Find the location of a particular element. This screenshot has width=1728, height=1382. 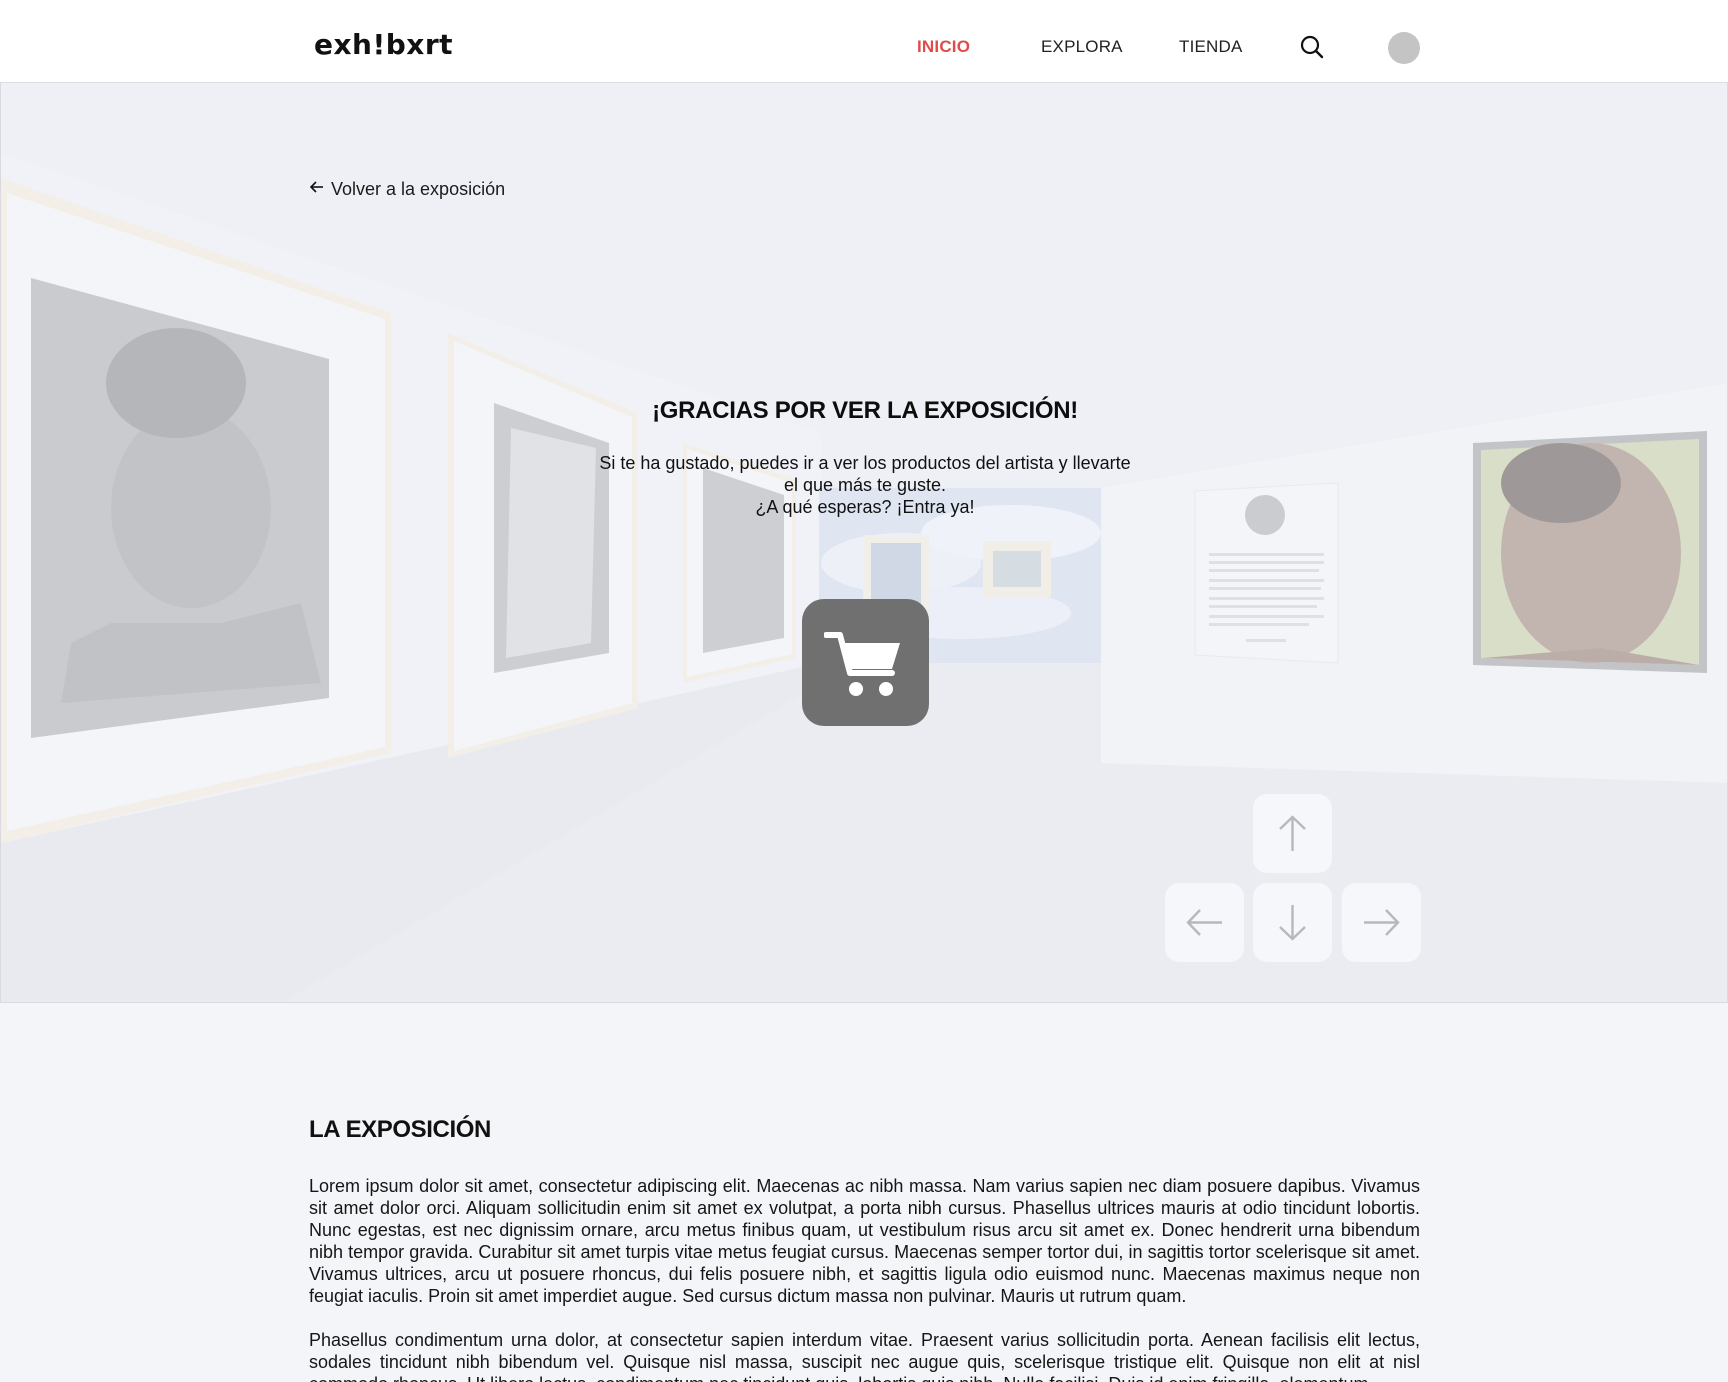

arrow-up-icon is located at coordinates (1292, 833).